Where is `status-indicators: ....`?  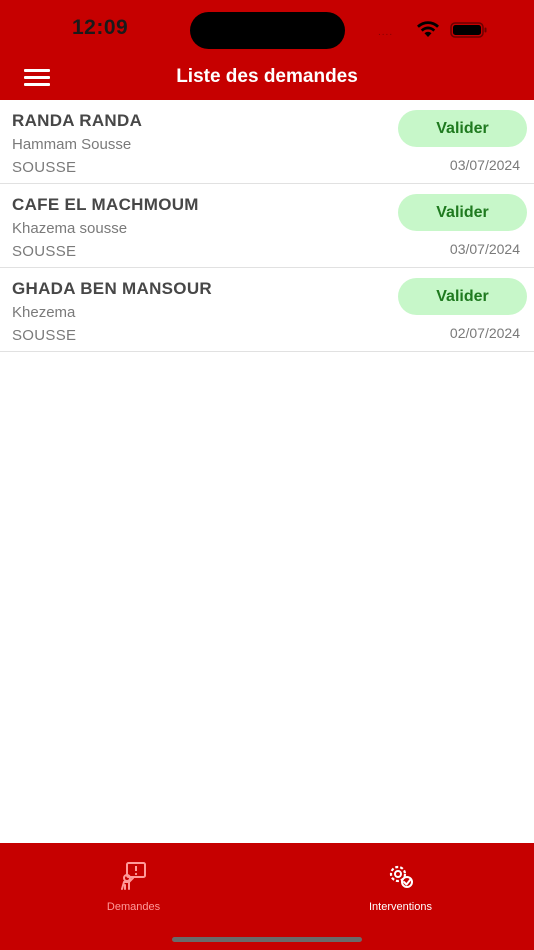
status-indicators: .... is located at coordinates (448, 30).